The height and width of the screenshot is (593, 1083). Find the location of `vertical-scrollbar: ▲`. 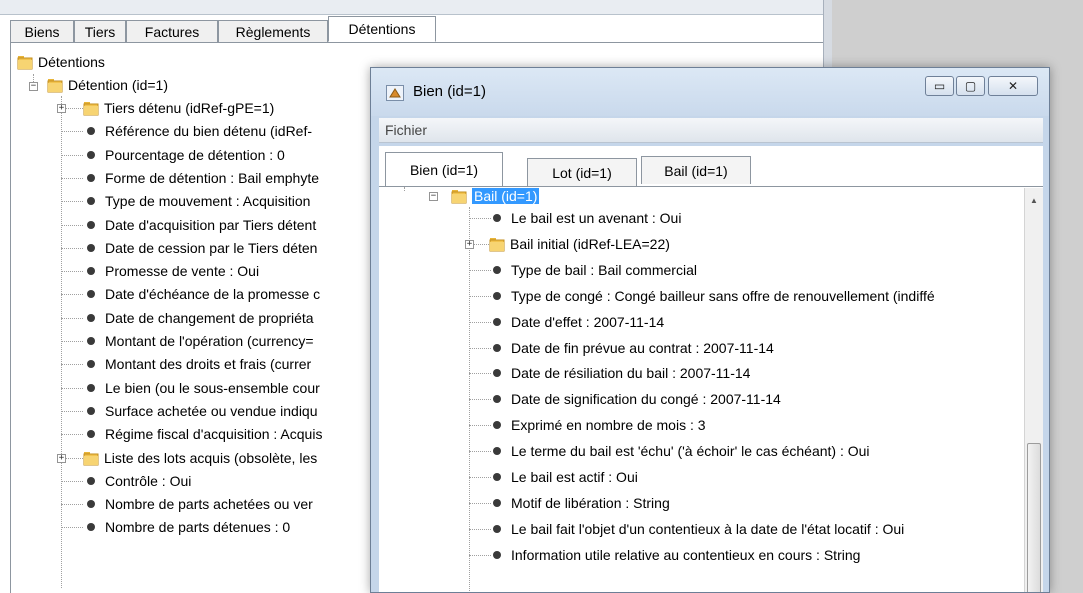

vertical-scrollbar: ▲ is located at coordinates (1033, 390).